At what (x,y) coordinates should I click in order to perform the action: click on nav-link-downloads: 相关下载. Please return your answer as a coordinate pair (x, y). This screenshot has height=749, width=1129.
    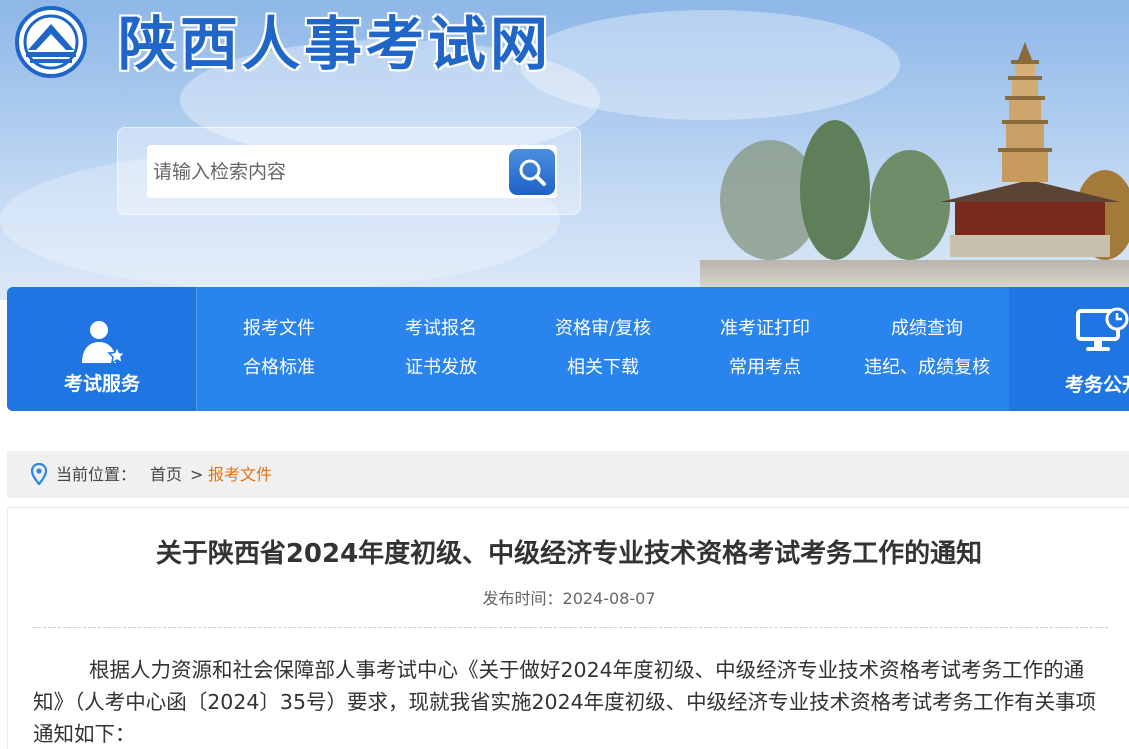
    Looking at the image, I should click on (603, 368).